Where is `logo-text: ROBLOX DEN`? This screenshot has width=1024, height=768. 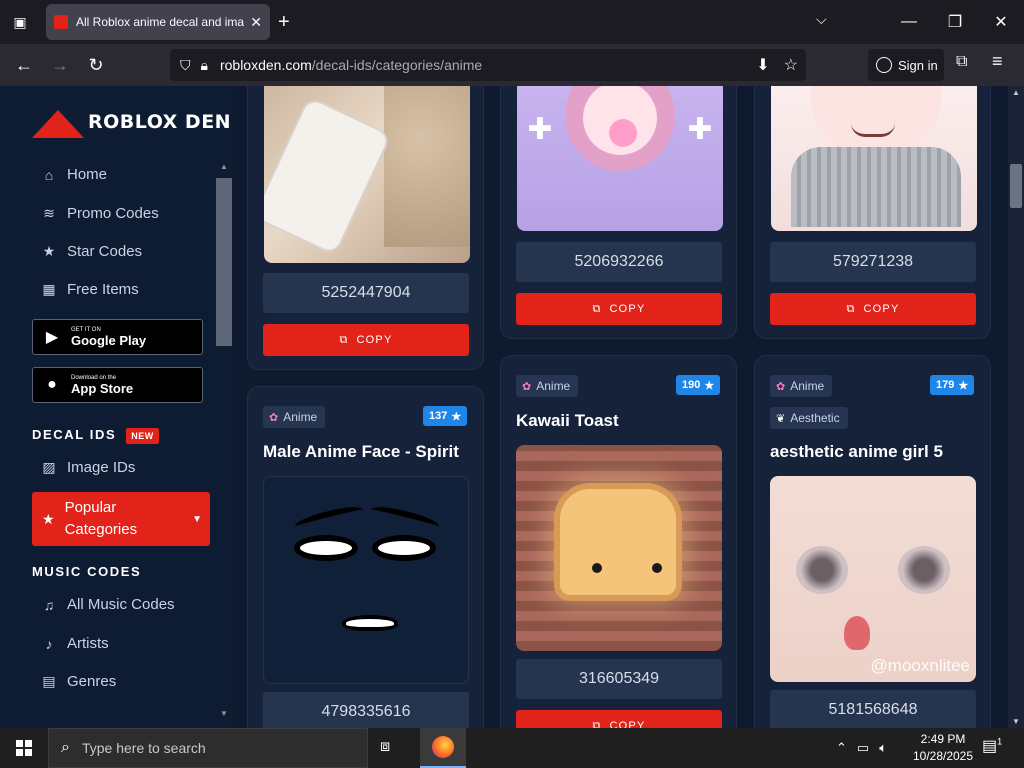
logo-text: ROBLOX DEN is located at coordinates (160, 122).